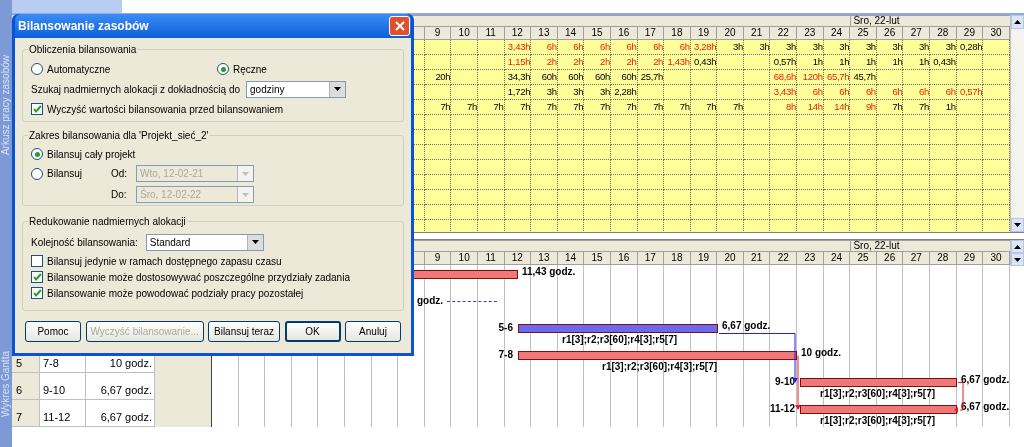 The image size is (1024, 447). Describe the element at coordinates (624, 92) in the screenshot. I see `usage-cell: 2,28h` at that location.